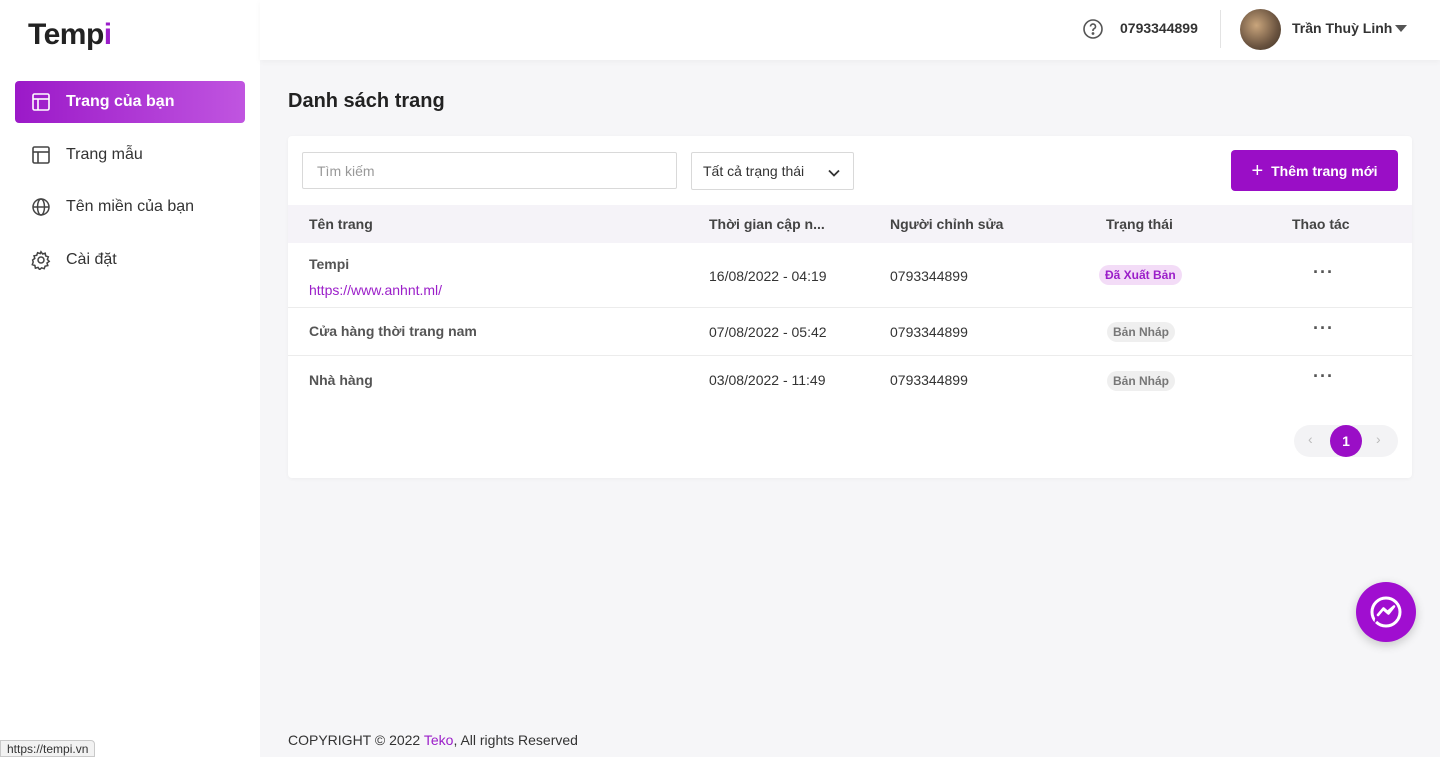 This screenshot has width=1440, height=757. What do you see at coordinates (1140, 275) in the screenshot?
I see `status-badge: Đã Xuất Bản` at bounding box center [1140, 275].